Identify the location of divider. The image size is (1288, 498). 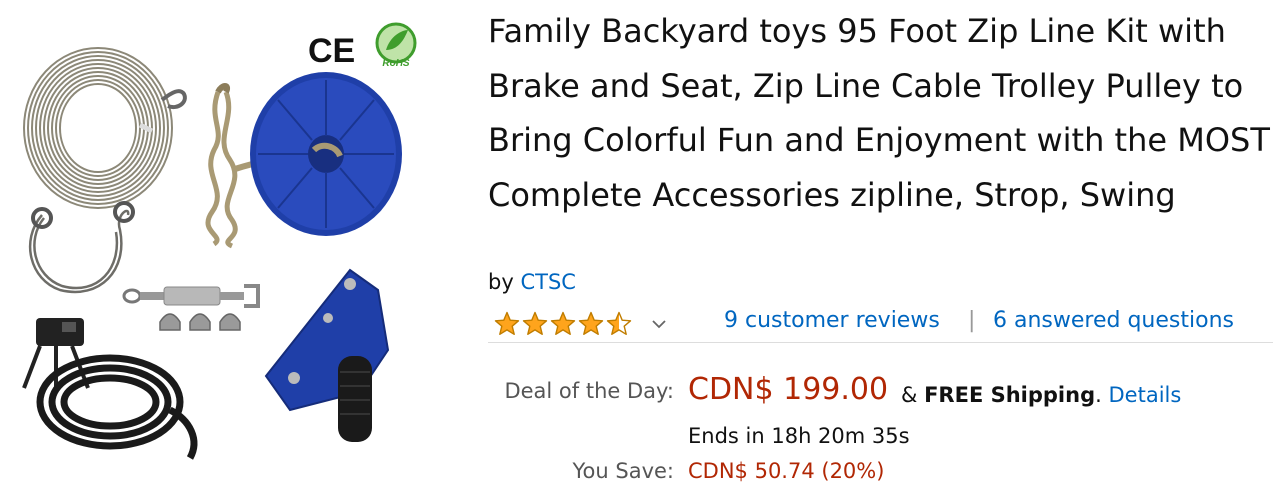
(880, 342).